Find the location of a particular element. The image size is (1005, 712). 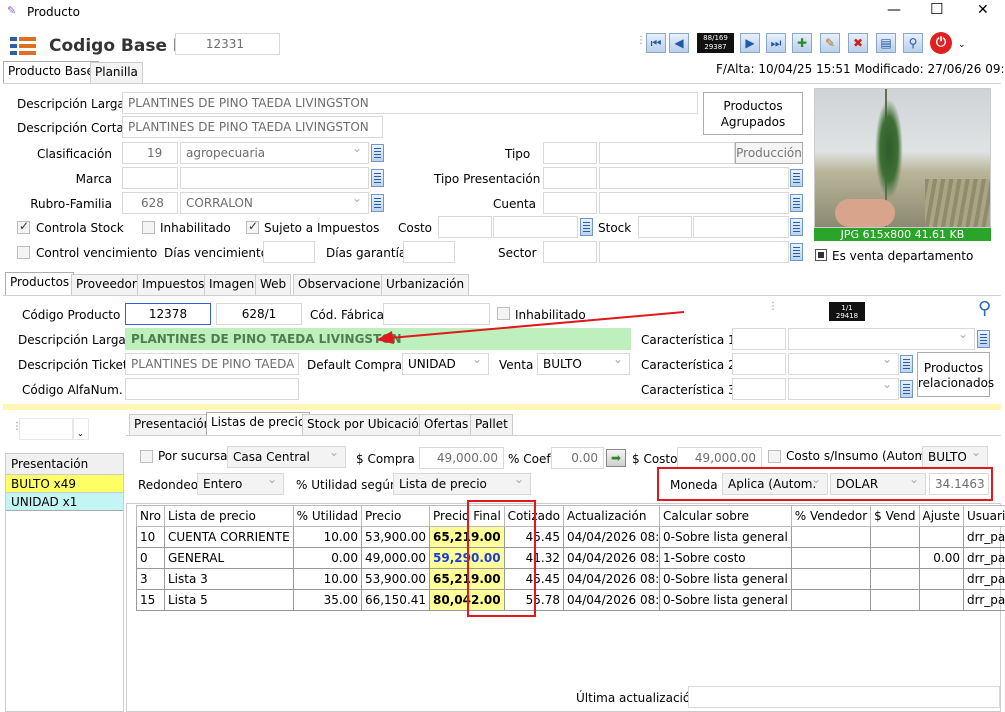

last-record-button: ⏭ is located at coordinates (776, 43).